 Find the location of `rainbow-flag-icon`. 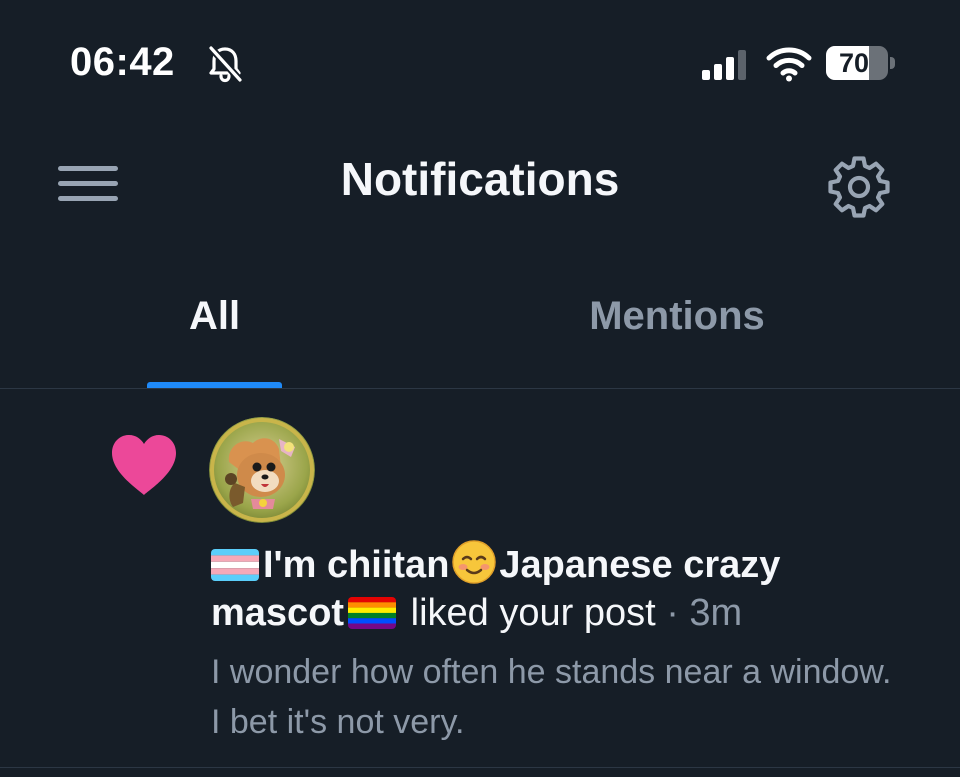

rainbow-flag-icon is located at coordinates (372, 613).